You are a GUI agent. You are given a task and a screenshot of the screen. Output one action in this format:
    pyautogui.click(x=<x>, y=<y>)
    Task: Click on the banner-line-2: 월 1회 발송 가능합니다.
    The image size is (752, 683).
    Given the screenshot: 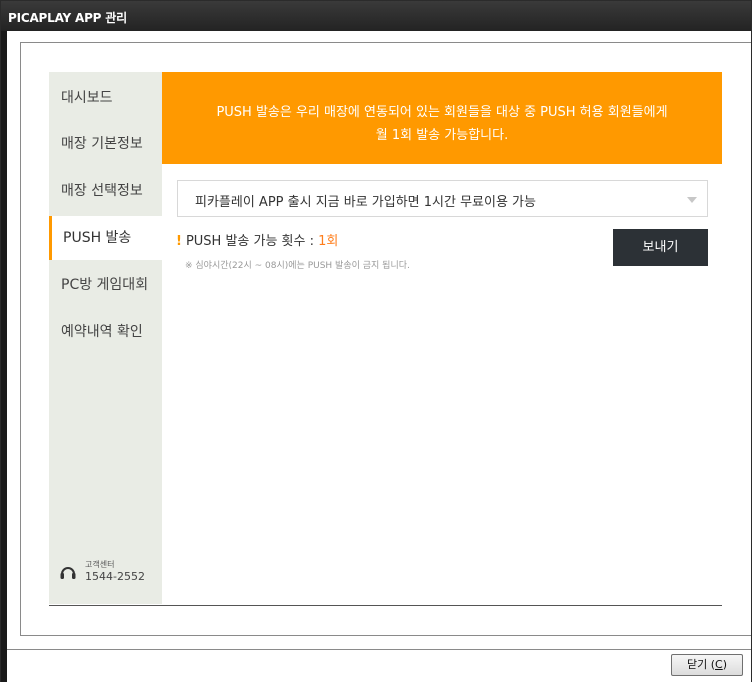 What is the action you would take?
    pyautogui.click(x=442, y=135)
    